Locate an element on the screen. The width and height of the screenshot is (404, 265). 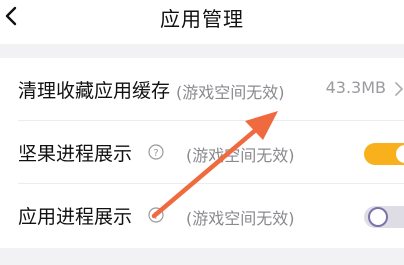
app-process-toggle is located at coordinates (384, 217).